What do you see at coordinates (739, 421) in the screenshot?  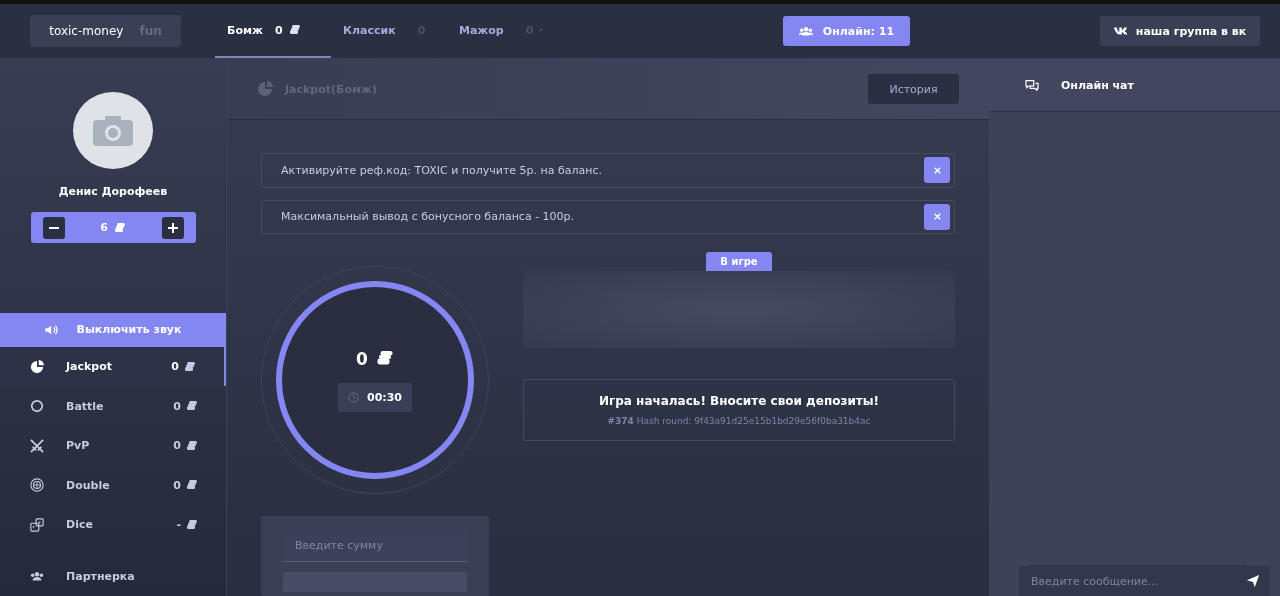 I see `round-hash: #374 Hash round: 9f43a91d25e15b1bd29e56f0ba31b4ac` at bounding box center [739, 421].